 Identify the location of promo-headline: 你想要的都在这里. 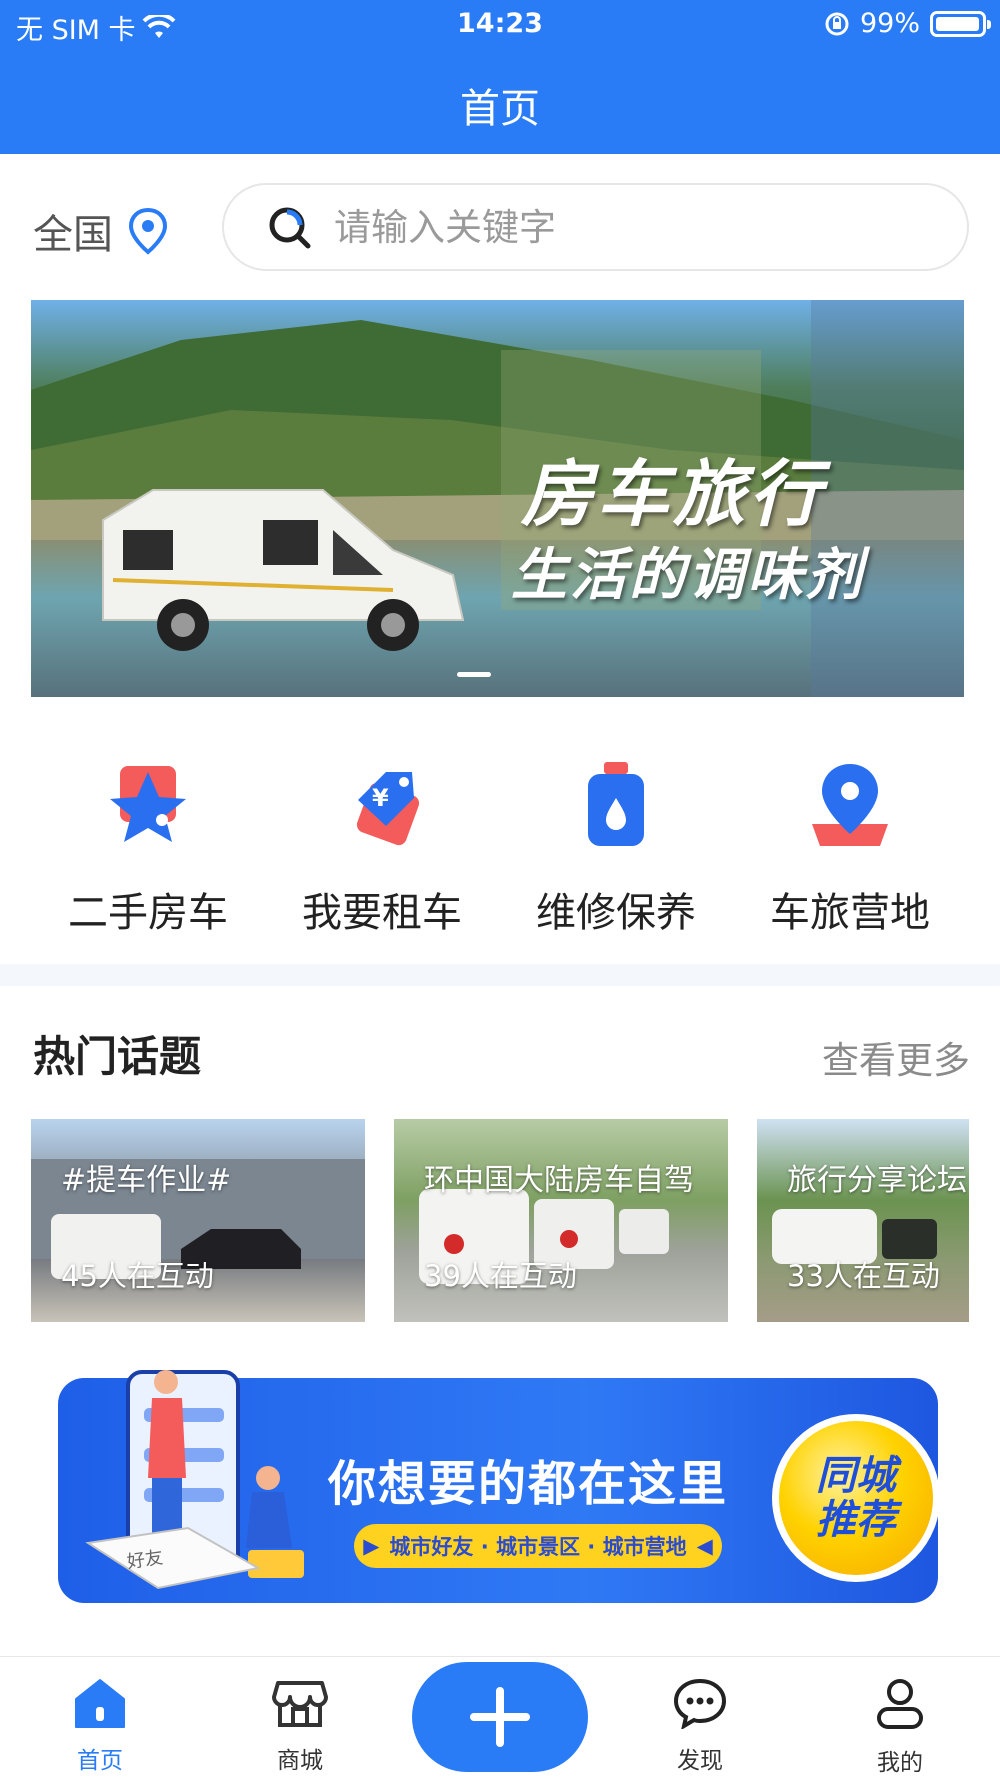
(528, 1484).